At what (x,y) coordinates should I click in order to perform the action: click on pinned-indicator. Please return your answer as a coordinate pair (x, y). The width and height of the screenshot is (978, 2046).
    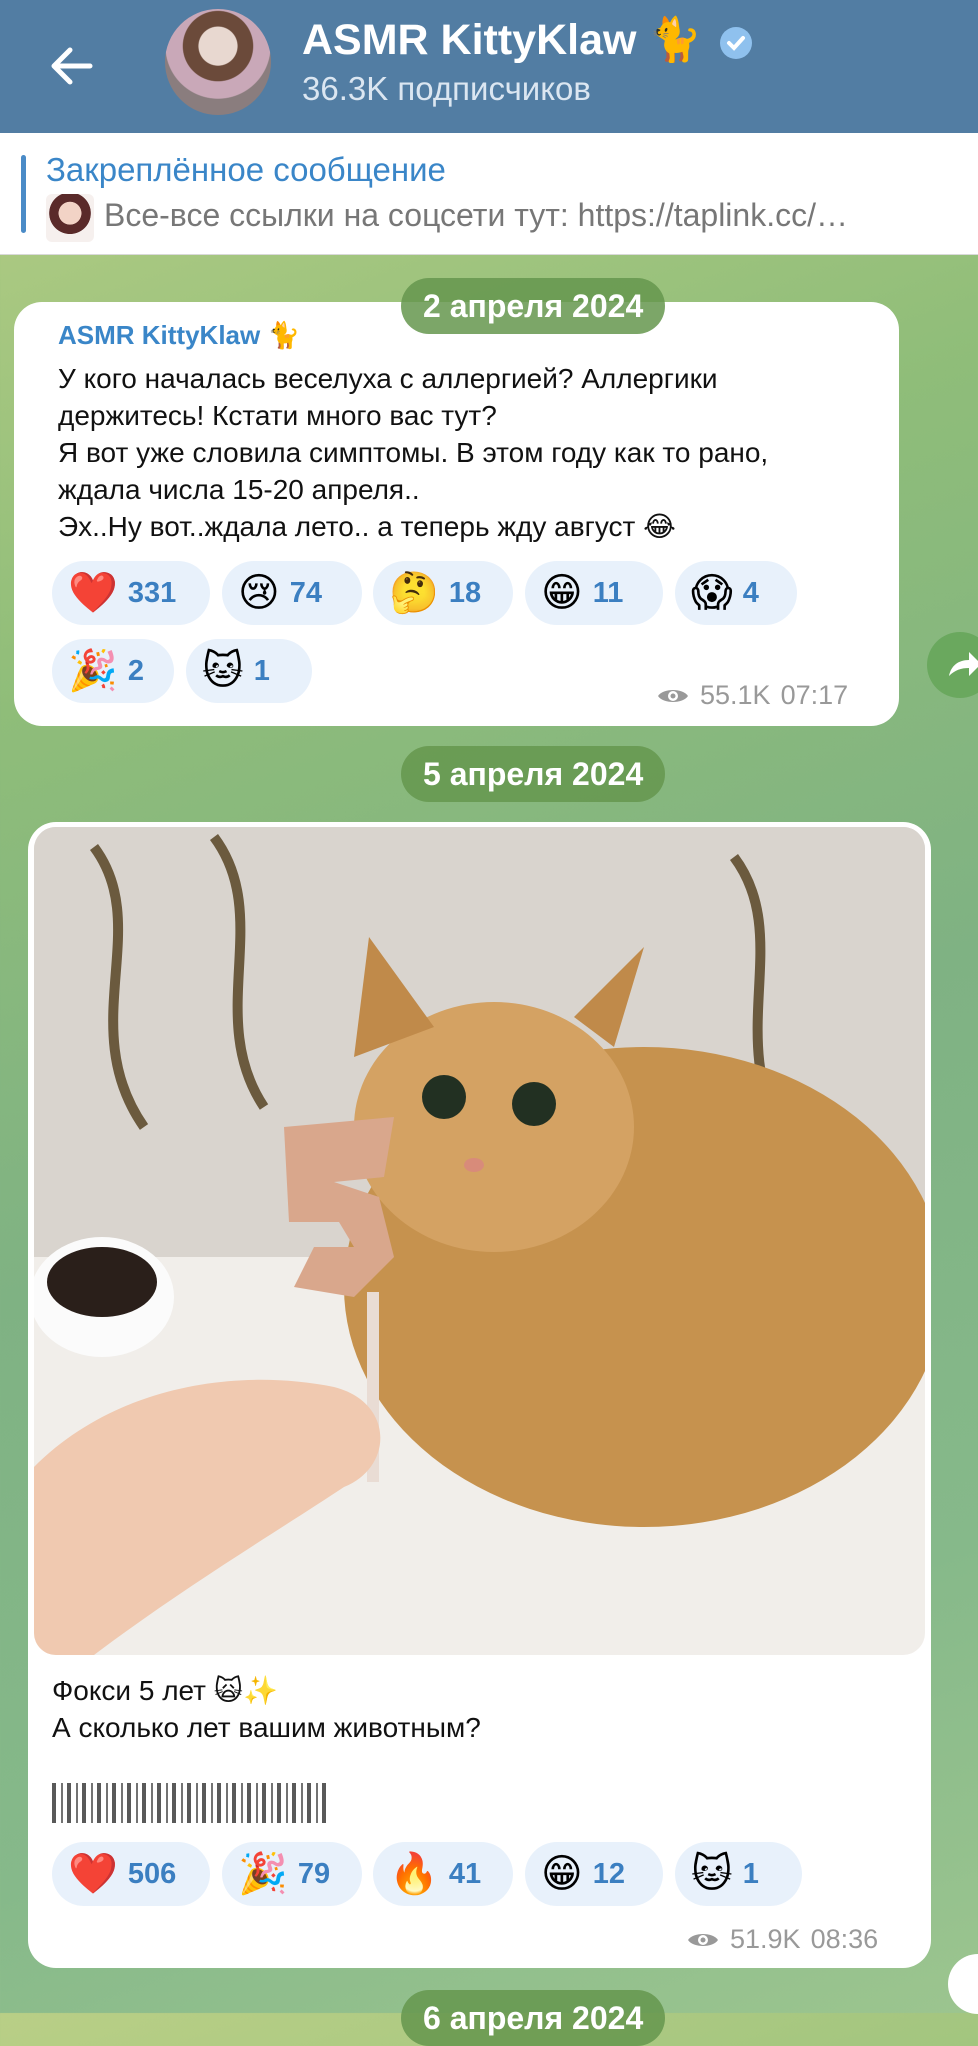
    Looking at the image, I should click on (23, 194).